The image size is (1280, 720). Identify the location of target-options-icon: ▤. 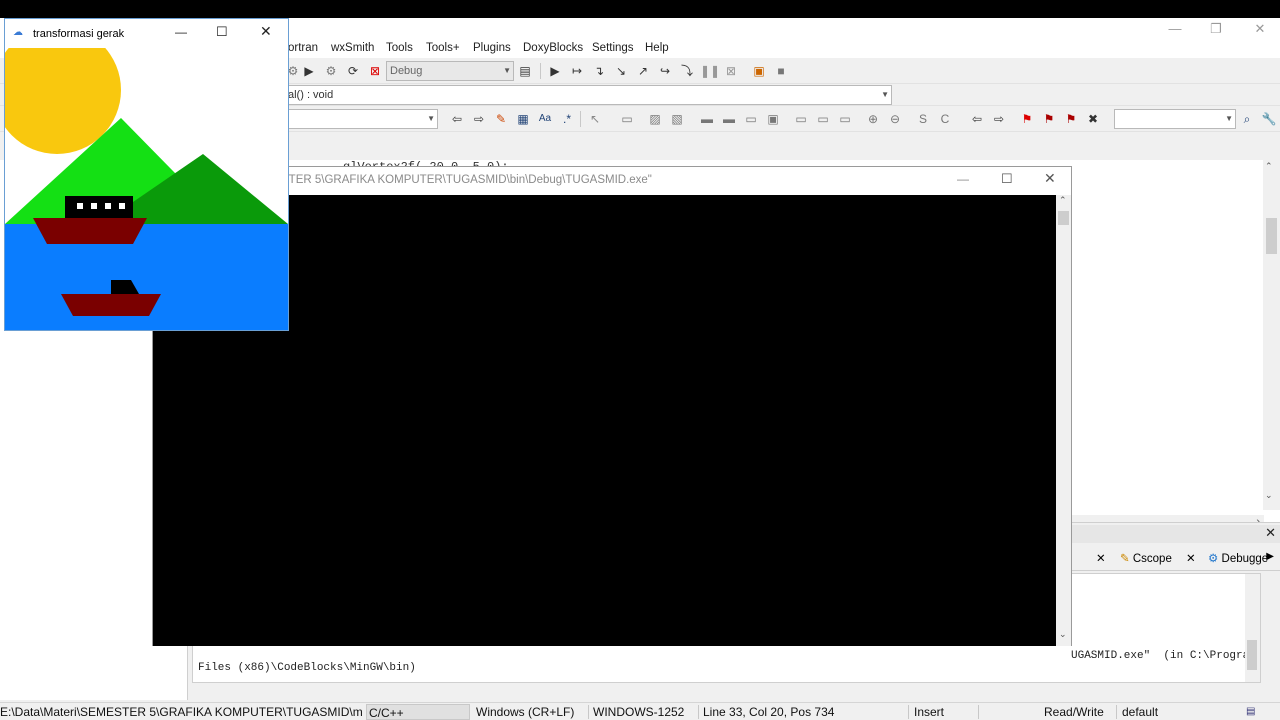
(525, 71).